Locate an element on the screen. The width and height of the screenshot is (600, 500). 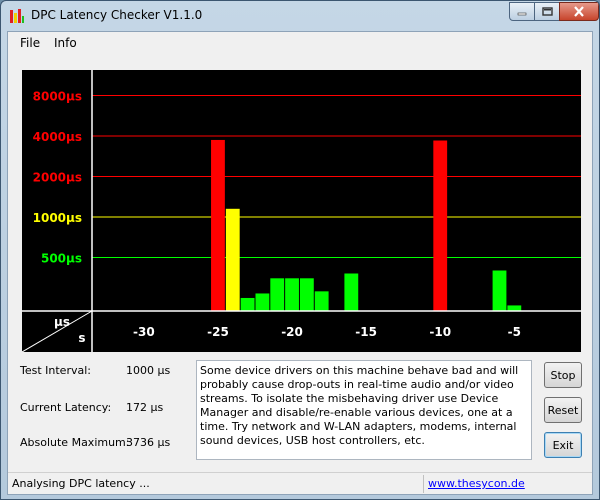
current-latency-value: 172 µs is located at coordinates (145, 407).